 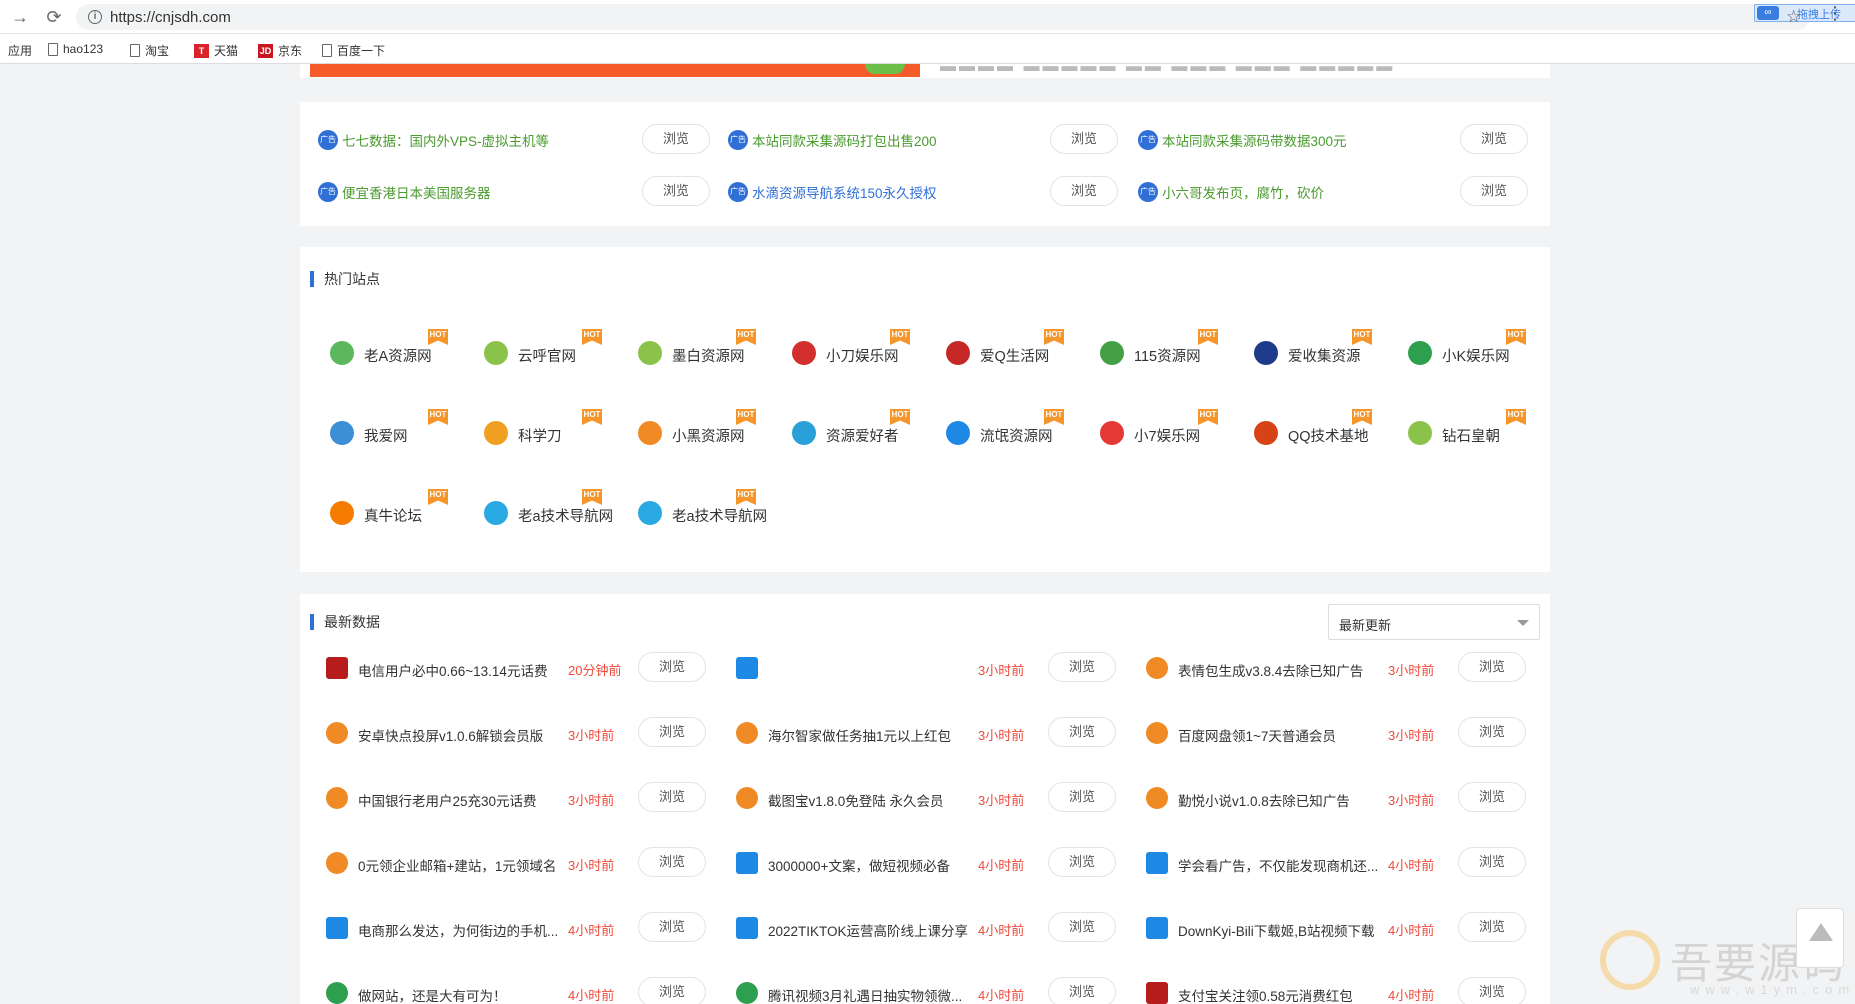 I want to click on hot-site-item: 资源爱好者 HOT, so click(x=837, y=429).